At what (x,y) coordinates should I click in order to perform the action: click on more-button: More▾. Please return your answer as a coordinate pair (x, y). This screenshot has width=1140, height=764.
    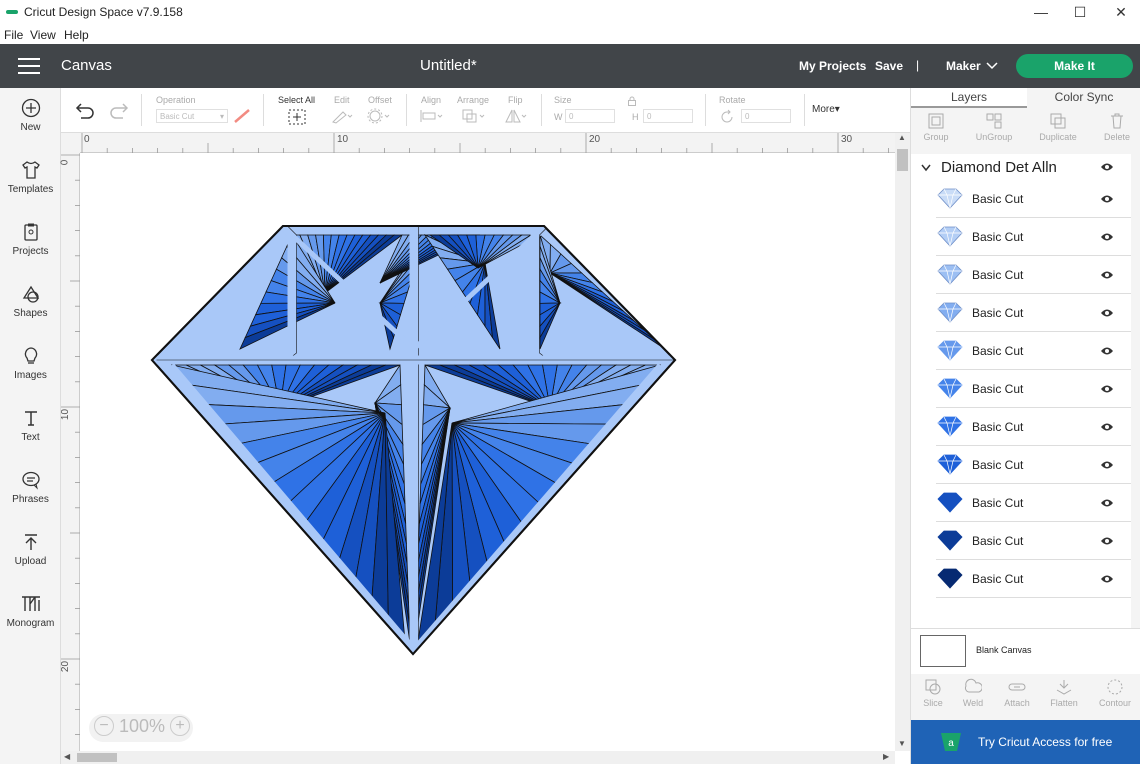
    Looking at the image, I should click on (826, 109).